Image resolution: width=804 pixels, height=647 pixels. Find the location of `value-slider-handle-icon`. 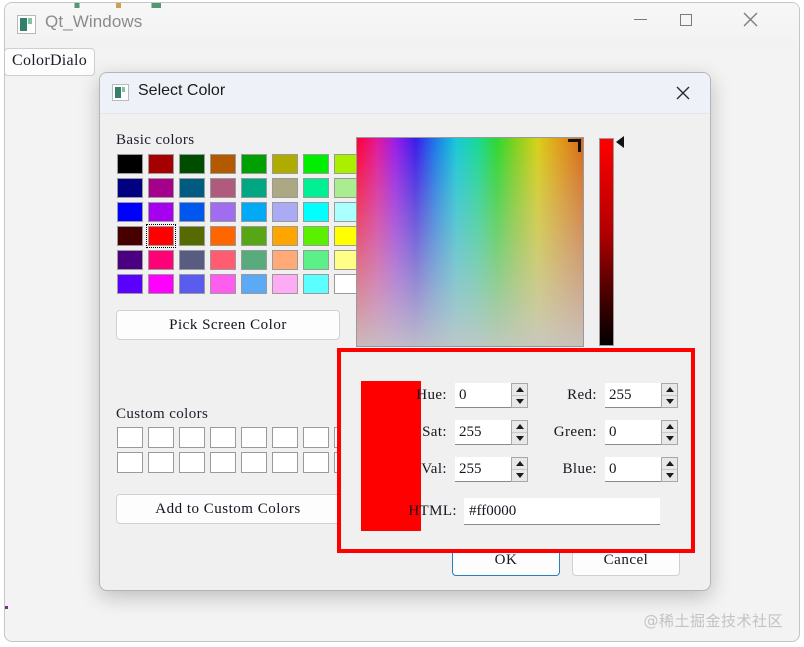

value-slider-handle-icon is located at coordinates (620, 142).